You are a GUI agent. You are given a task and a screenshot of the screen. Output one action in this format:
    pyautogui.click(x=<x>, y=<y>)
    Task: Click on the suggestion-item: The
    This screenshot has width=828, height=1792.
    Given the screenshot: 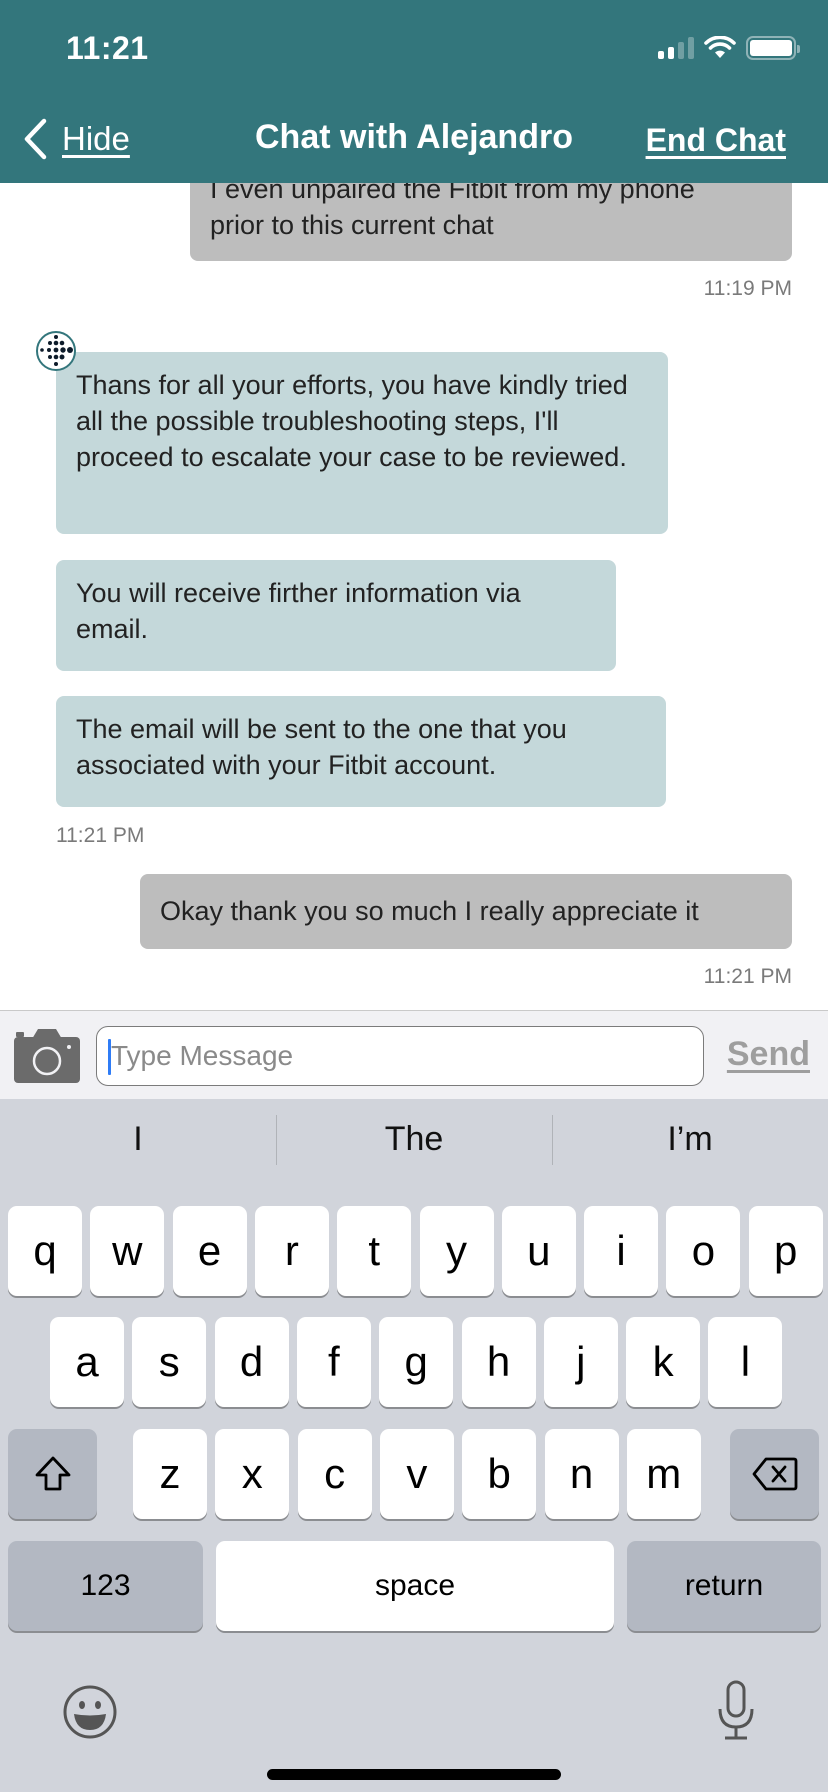 What is the action you would take?
    pyautogui.click(x=414, y=1139)
    